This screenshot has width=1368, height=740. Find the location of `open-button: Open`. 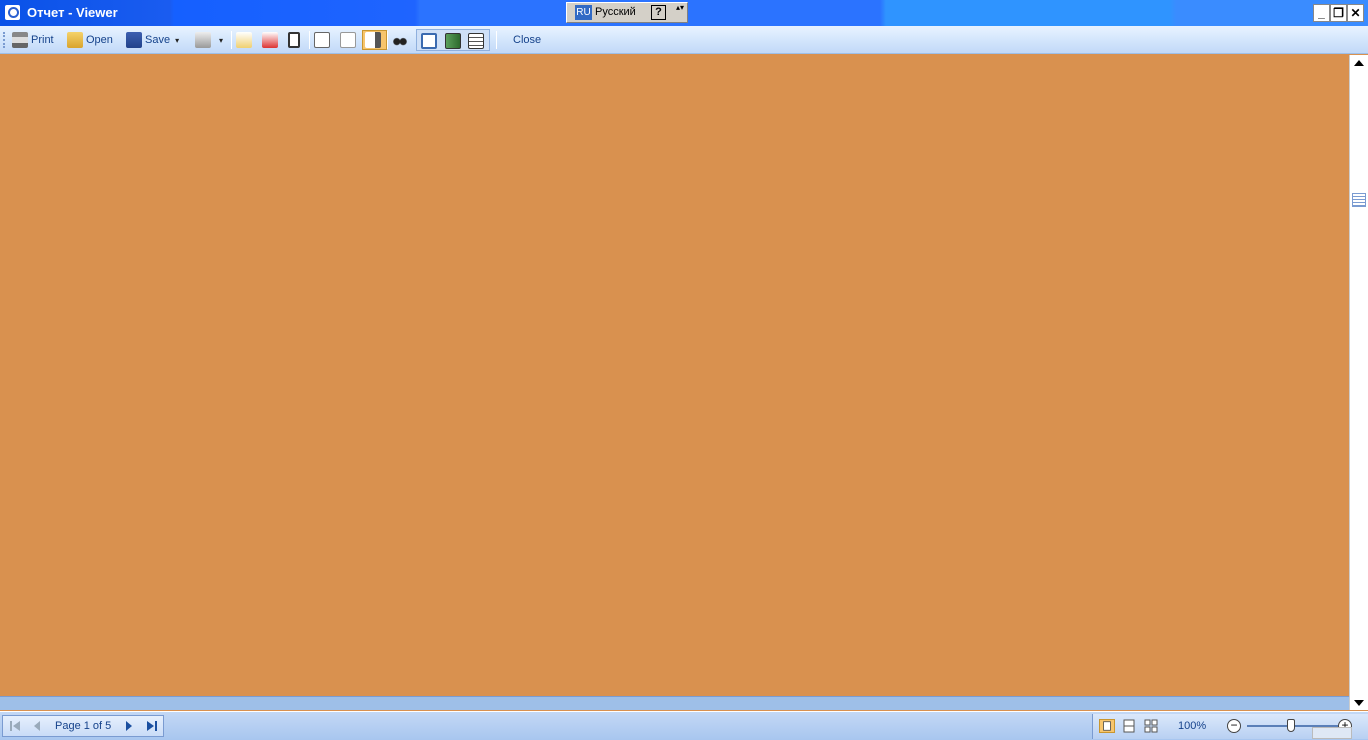

open-button: Open is located at coordinates (90, 40).